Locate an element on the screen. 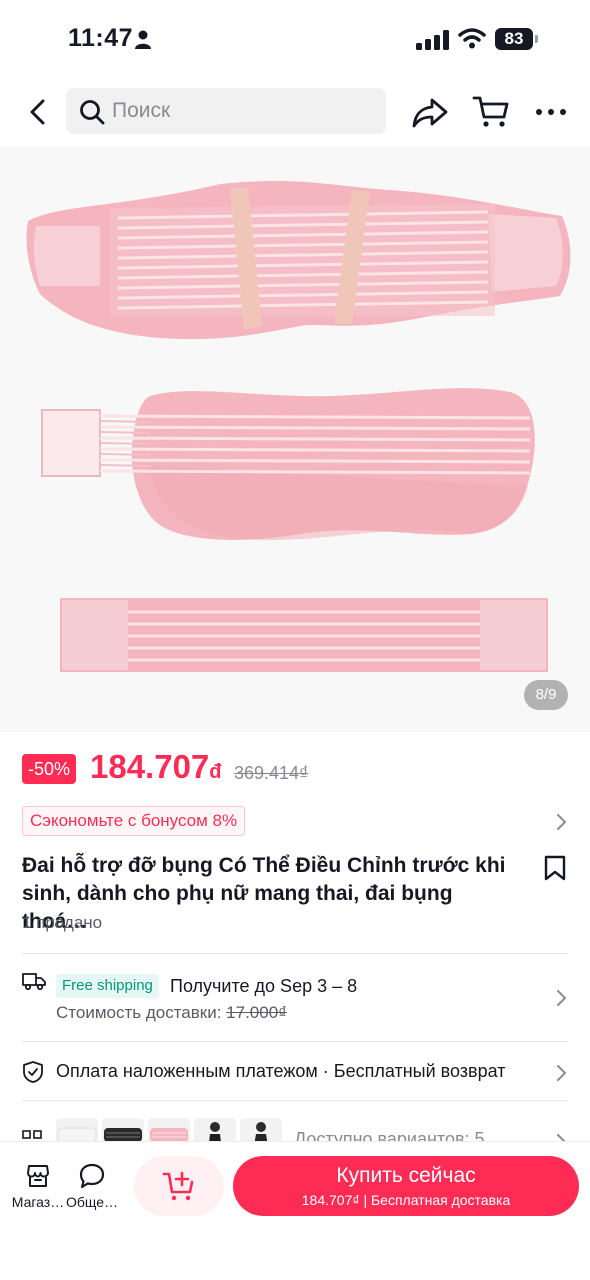 The width and height of the screenshot is (590, 1280). shop-icon is located at coordinates (38, 1176).